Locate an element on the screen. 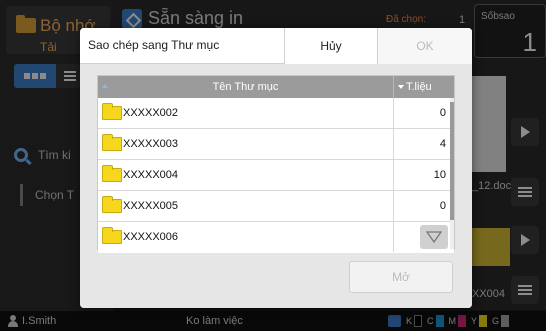 The width and height of the screenshot is (546, 331). table-row: XXXXX002 0 is located at coordinates (276, 113).